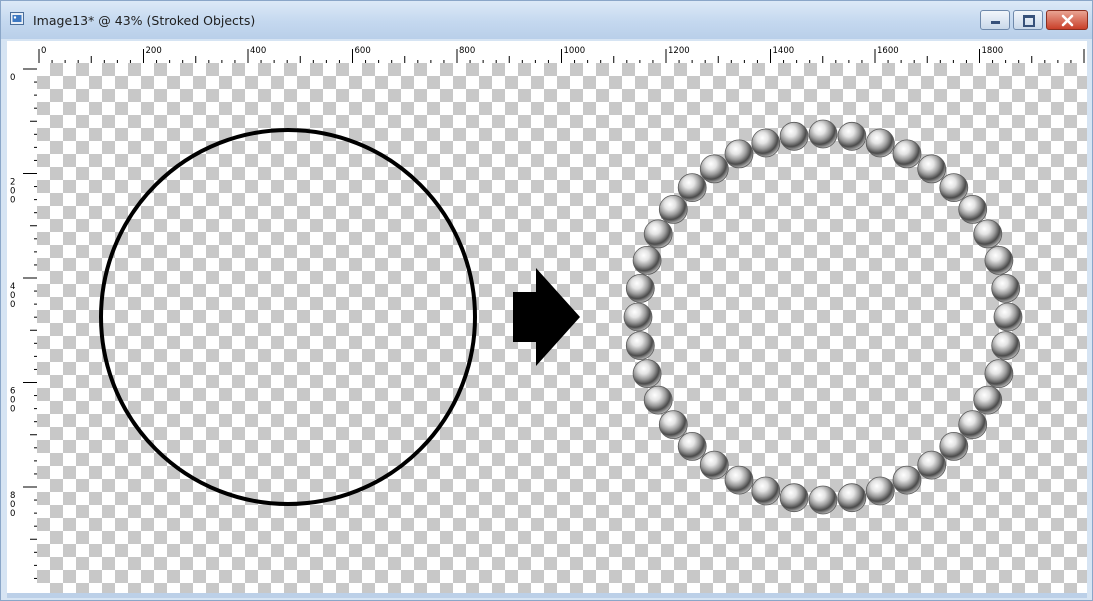  Describe the element at coordinates (547, 595) in the screenshot. I see `window-bottom-edge` at that location.